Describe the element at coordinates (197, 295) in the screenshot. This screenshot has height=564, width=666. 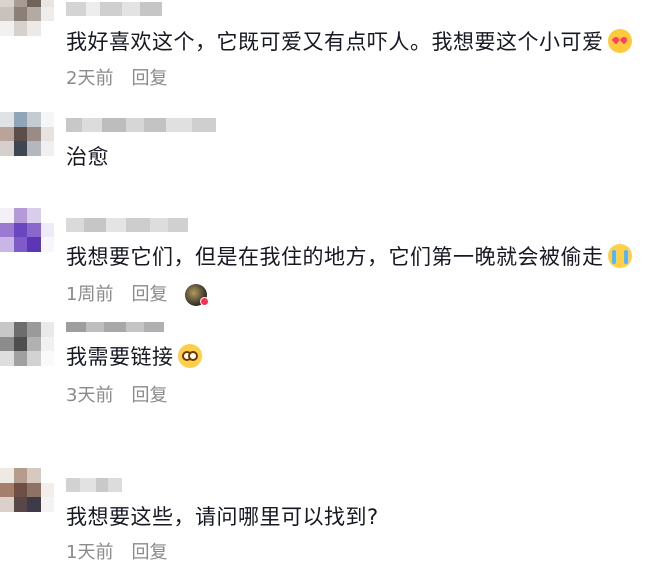
I see `creator-liked-avatar-icon` at that location.